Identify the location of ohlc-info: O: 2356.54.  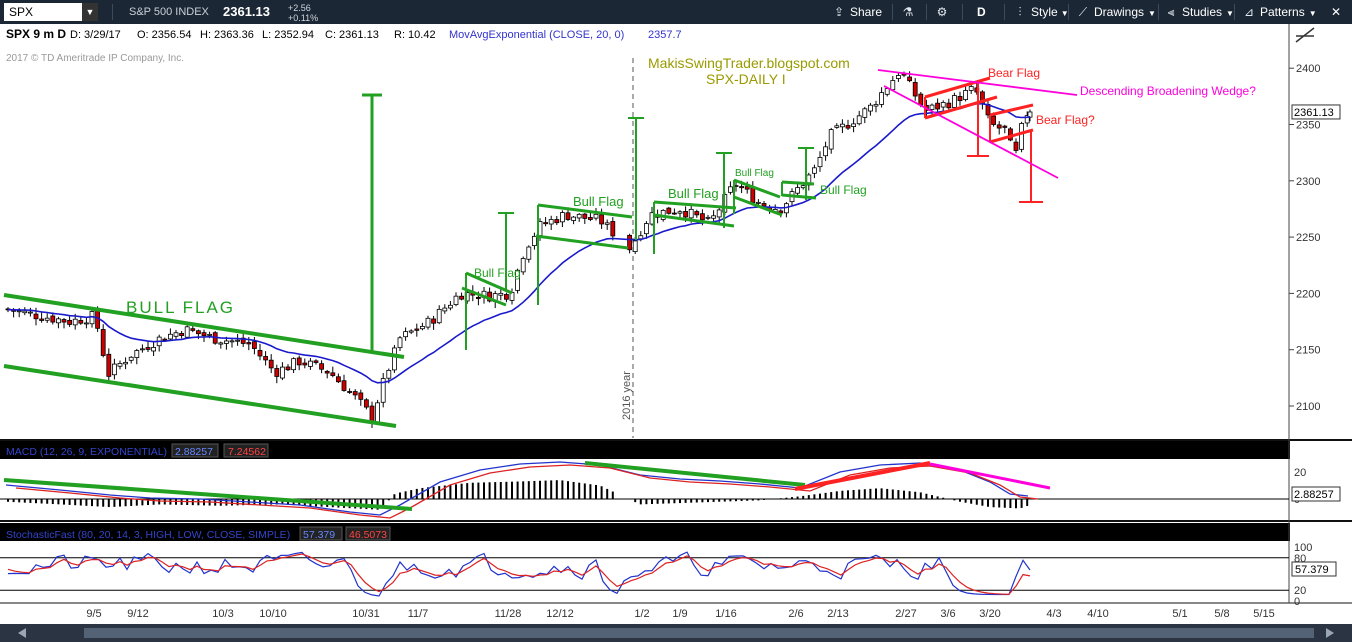
(164, 35).